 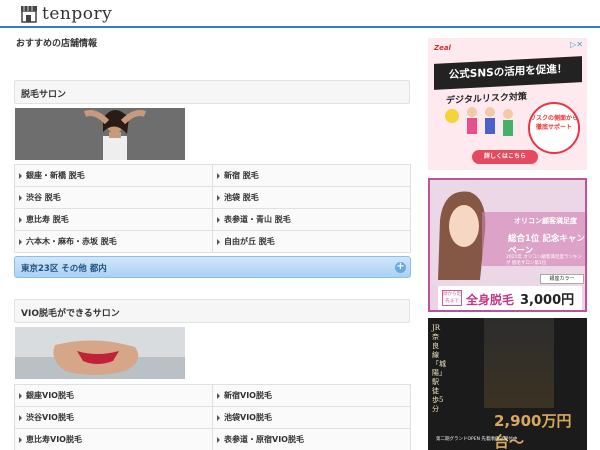 I want to click on link-omotesando-datsumo: 表参道・青山 脱毛, so click(x=312, y=220).